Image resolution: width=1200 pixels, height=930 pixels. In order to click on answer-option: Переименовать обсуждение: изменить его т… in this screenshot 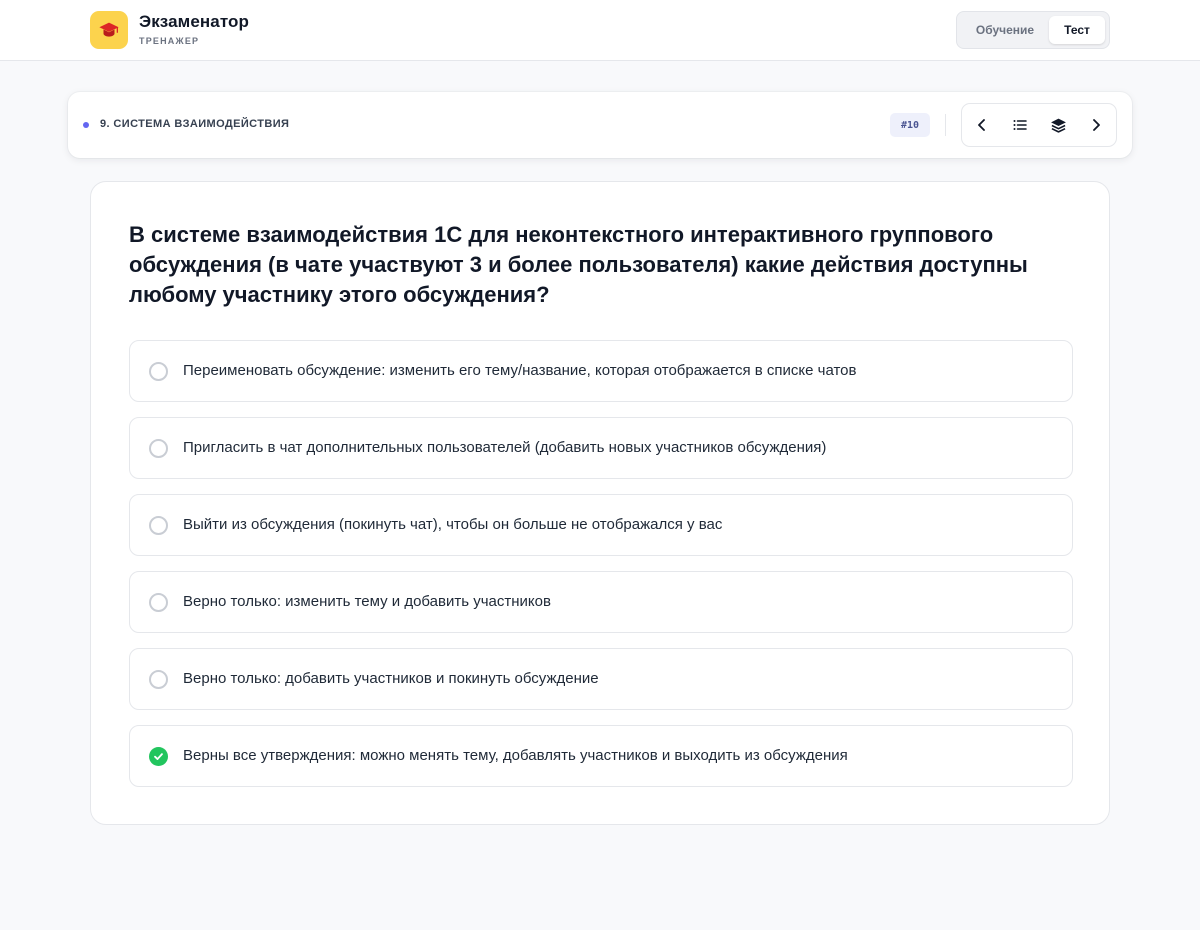, I will do `click(601, 371)`.